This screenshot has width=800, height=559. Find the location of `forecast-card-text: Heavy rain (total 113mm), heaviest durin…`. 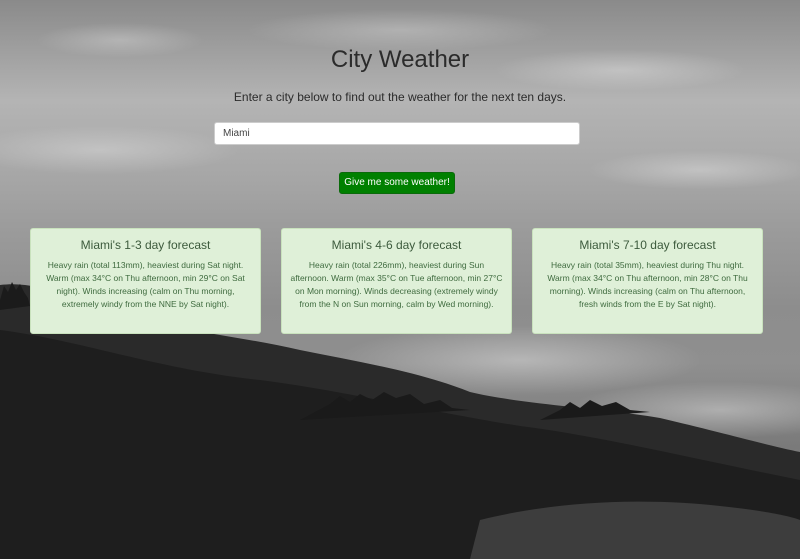

forecast-card-text: Heavy rain (total 113mm), heaviest durin… is located at coordinates (145, 284).